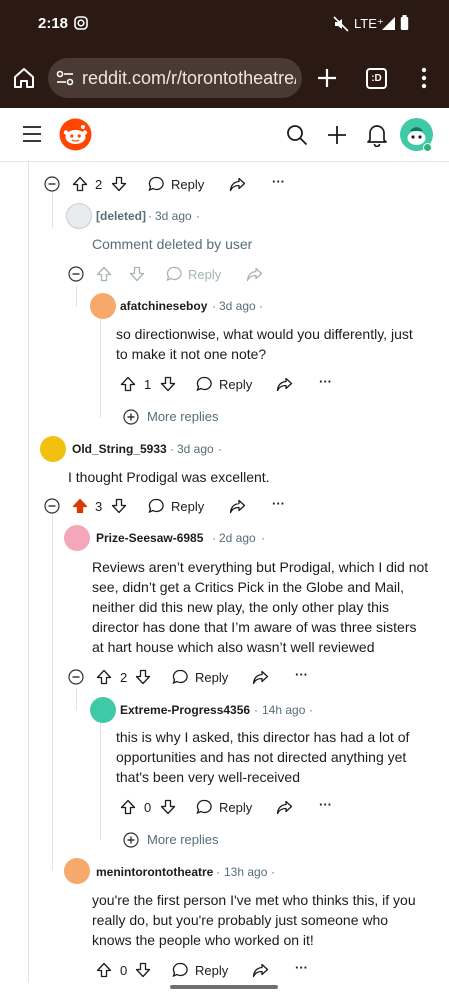 The width and height of the screenshot is (449, 1000). Describe the element at coordinates (297, 135) in the screenshot. I see `search-icon` at that location.